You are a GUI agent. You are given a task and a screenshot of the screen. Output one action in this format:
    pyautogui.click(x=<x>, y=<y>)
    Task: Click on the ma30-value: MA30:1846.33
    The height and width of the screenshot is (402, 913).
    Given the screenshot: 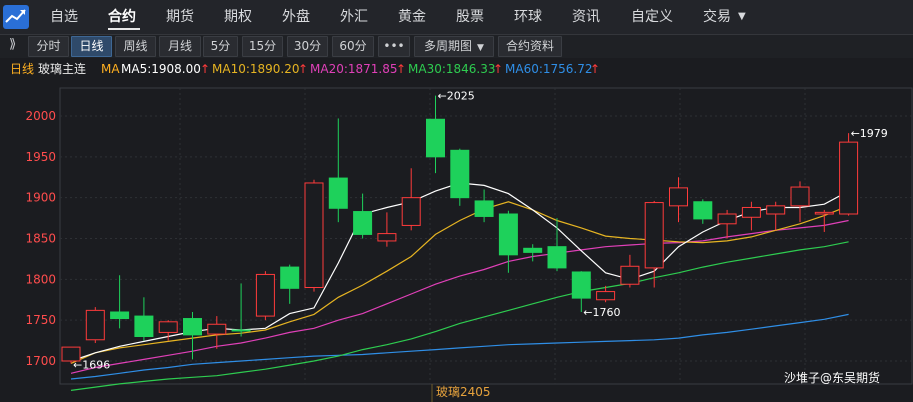 What is the action you would take?
    pyautogui.click(x=452, y=69)
    